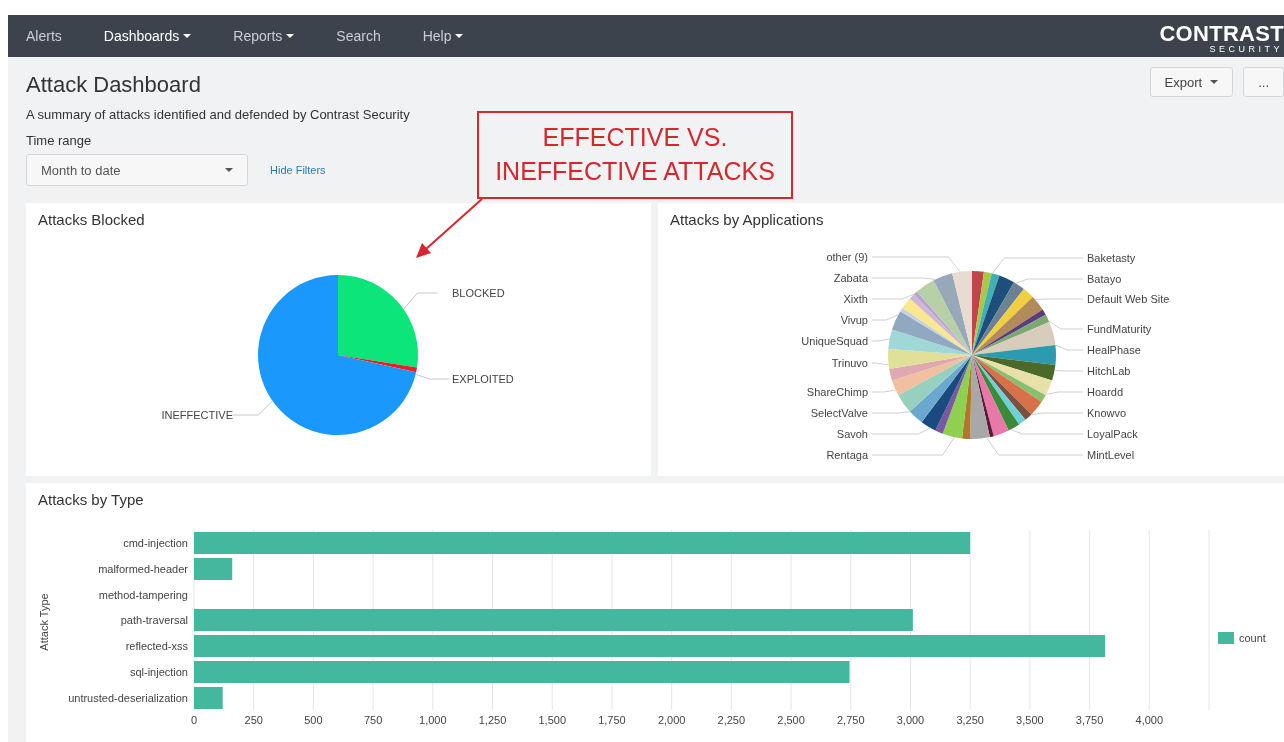 Image resolution: width=1284 pixels, height=742 pixels. I want to click on slice-label: BLOCKED, so click(478, 293).